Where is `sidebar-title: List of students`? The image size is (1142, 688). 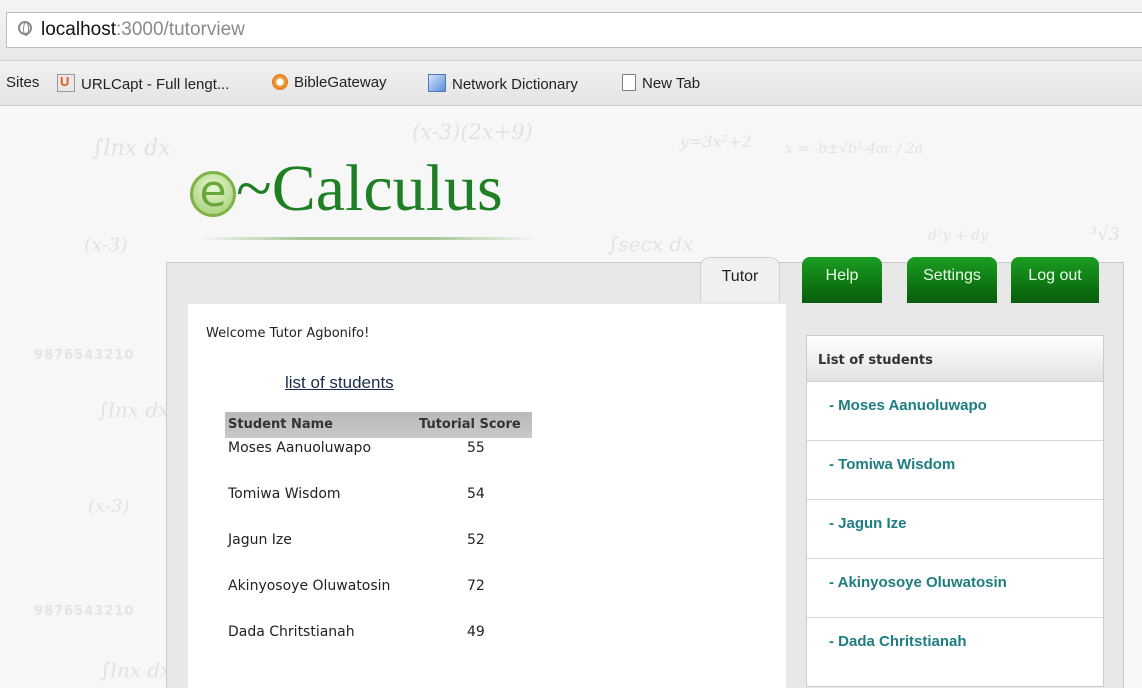 sidebar-title: List of students is located at coordinates (955, 359).